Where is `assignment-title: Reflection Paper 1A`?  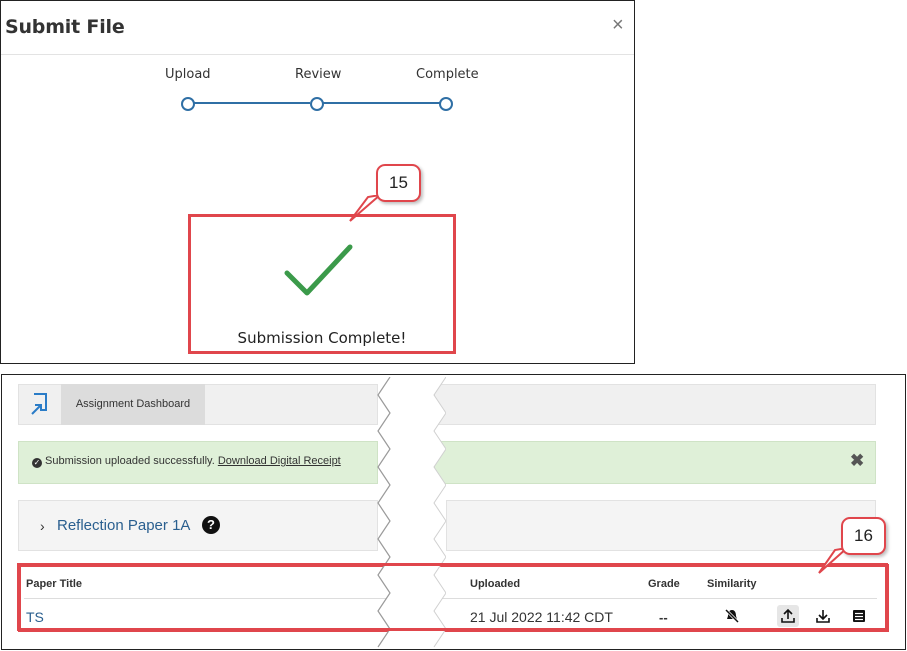 assignment-title: Reflection Paper 1A is located at coordinates (123, 525).